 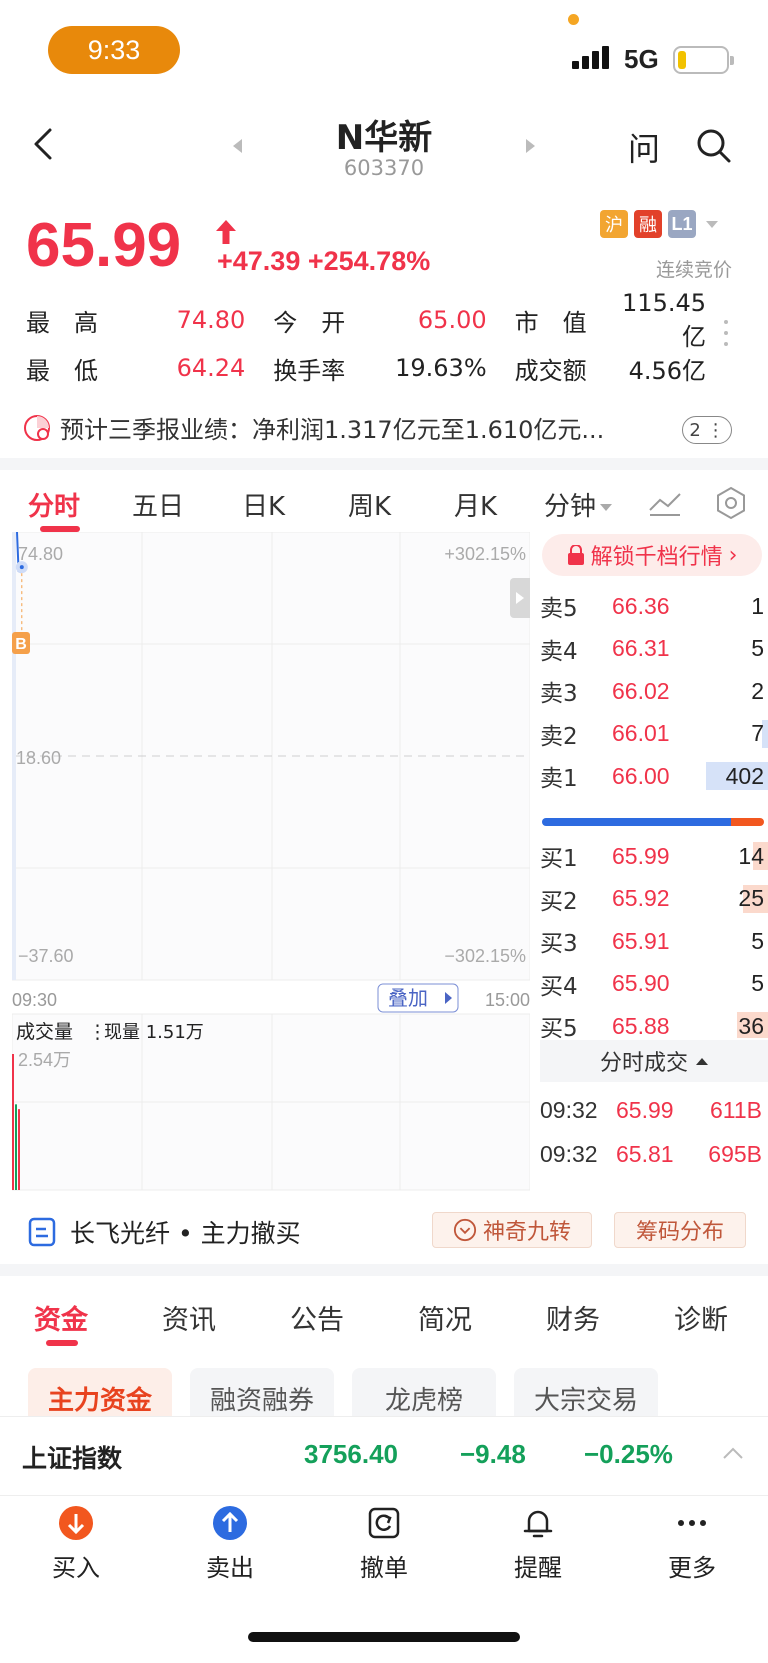 What do you see at coordinates (652, 555) in the screenshot?
I see `unlock-depth-button: 解锁千档行情 ›` at bounding box center [652, 555].